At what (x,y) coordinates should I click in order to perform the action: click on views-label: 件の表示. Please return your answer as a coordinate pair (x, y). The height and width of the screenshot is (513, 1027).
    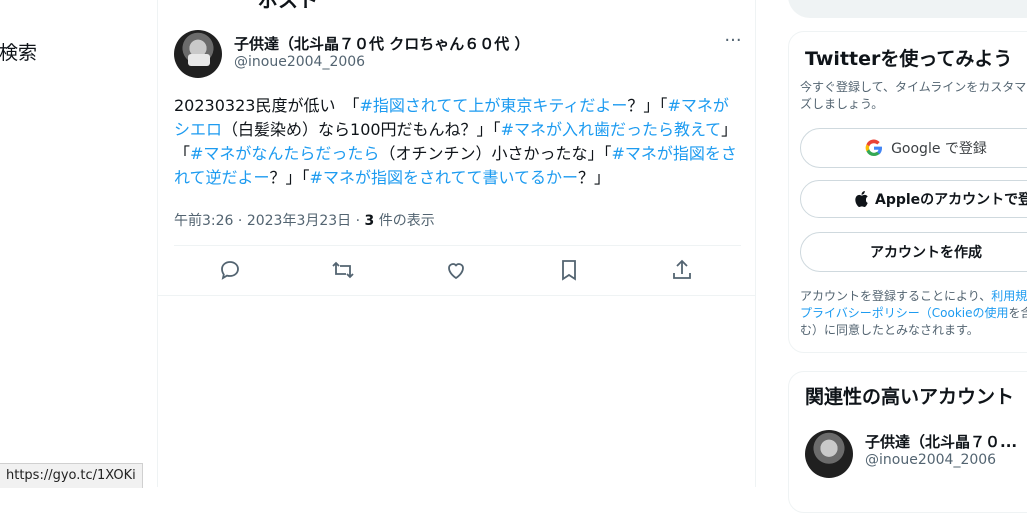
    Looking at the image, I should click on (406, 221).